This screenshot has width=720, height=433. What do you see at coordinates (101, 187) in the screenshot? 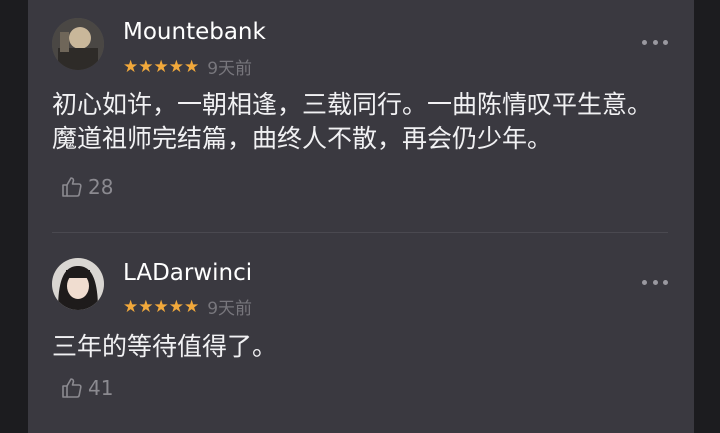
I see `like-count: 28` at bounding box center [101, 187].